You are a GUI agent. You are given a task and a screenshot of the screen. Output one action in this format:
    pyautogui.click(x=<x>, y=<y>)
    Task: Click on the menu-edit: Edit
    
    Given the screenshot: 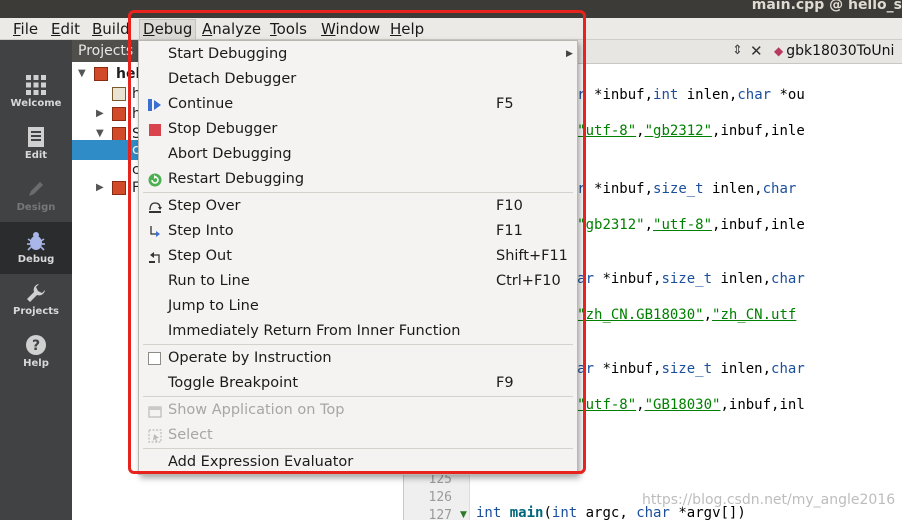 What is the action you would take?
    pyautogui.click(x=65, y=30)
    